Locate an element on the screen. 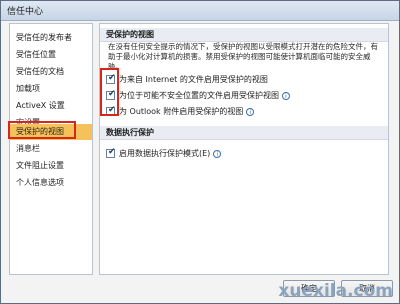 This screenshot has height=304, width=400. option-label: 为来自 Internet 的文件启用受保护的视图 is located at coordinates (193, 79).